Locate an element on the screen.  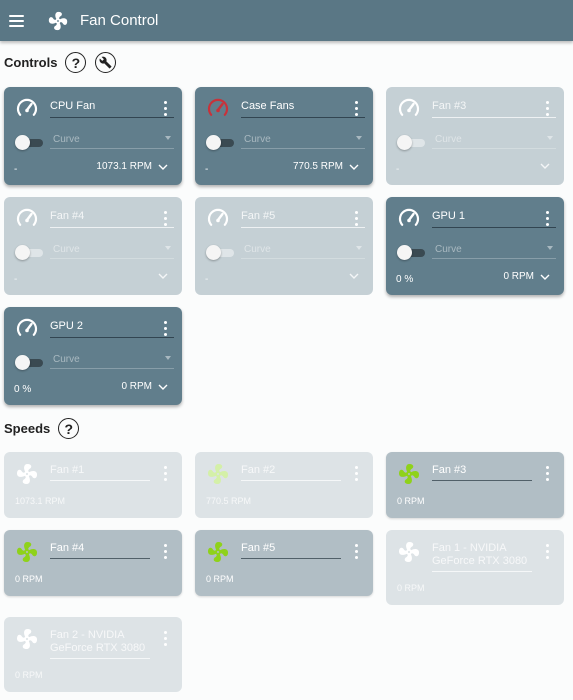
controls-help-button: ? is located at coordinates (76, 62).